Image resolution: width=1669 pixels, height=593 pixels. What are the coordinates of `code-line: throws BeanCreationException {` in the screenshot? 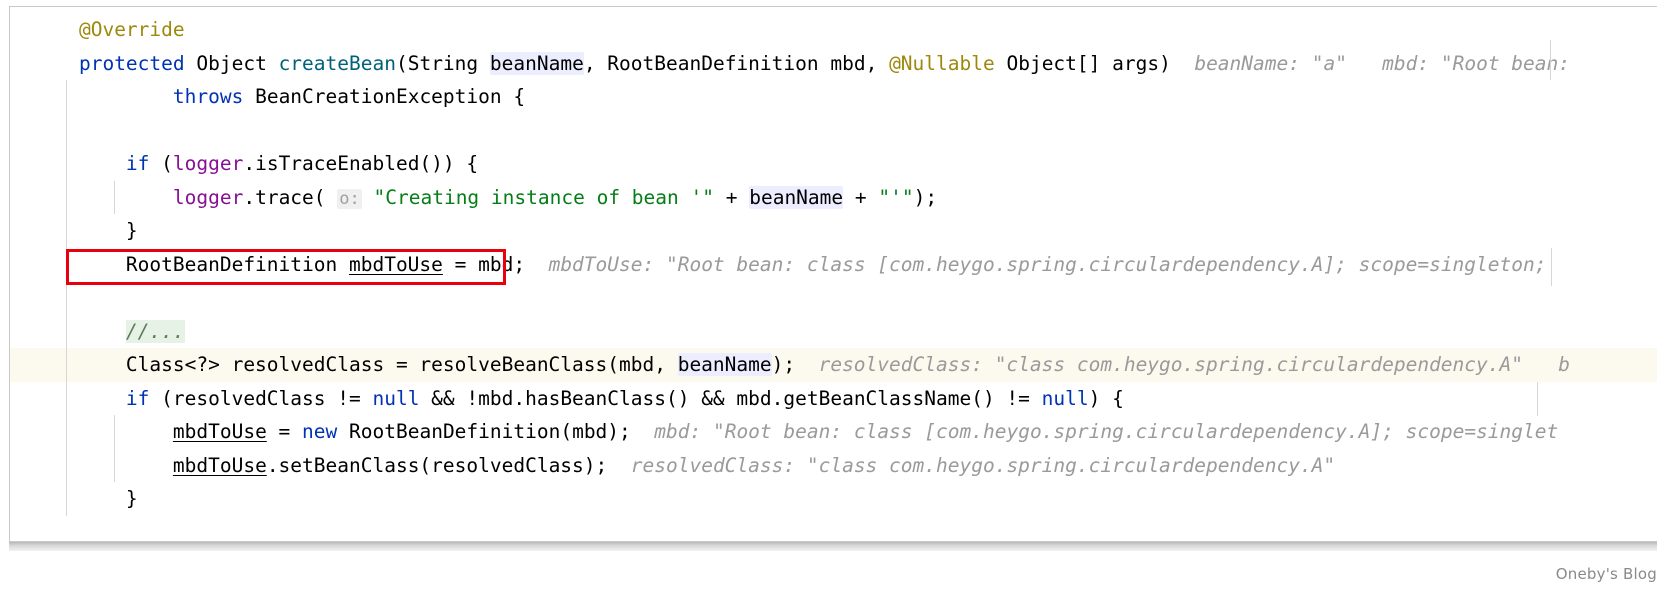 It's located at (833, 97).